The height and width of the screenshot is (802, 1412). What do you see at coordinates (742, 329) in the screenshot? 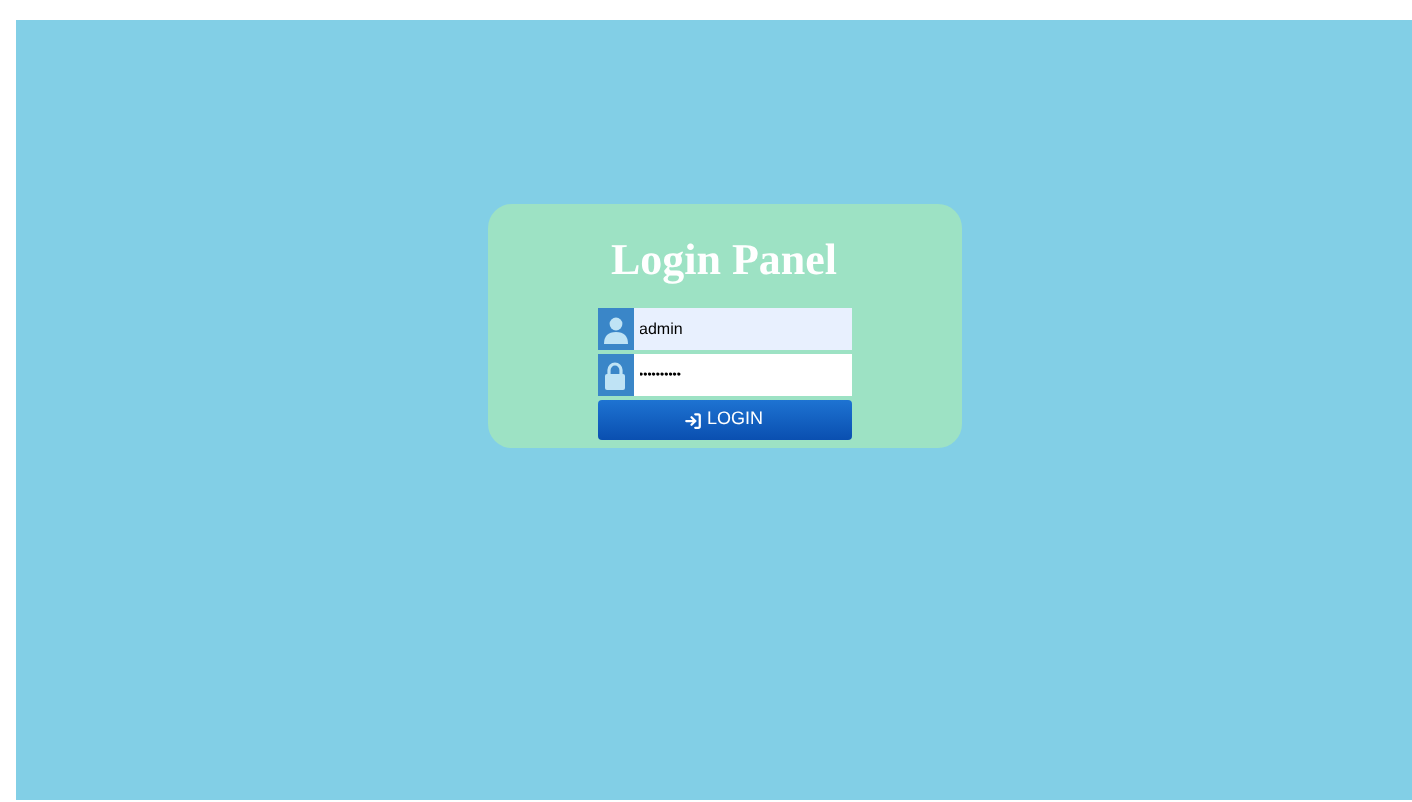
I see `username-field: admin` at bounding box center [742, 329].